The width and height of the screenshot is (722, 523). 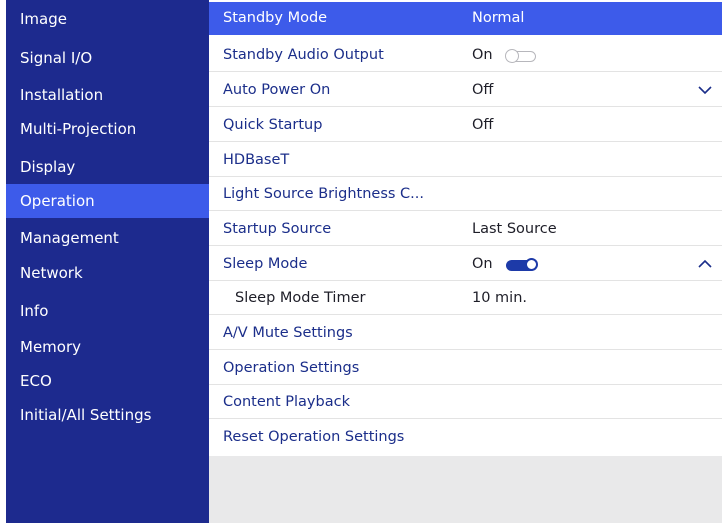 I want to click on sidebar-item-image: Image, so click(x=107, y=19).